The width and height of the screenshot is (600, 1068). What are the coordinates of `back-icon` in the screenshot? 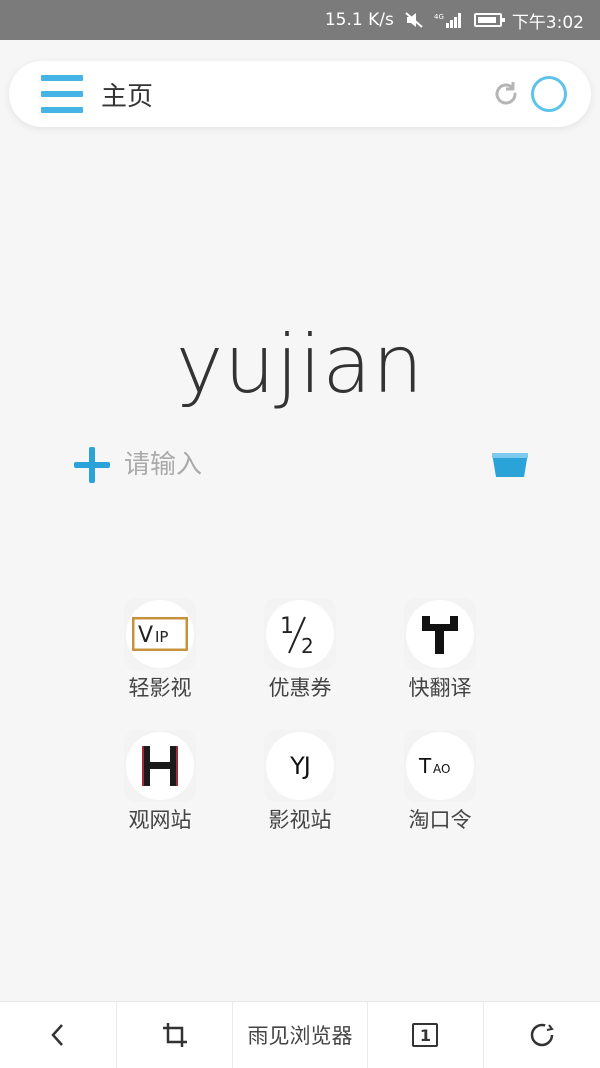 It's located at (57, 1035).